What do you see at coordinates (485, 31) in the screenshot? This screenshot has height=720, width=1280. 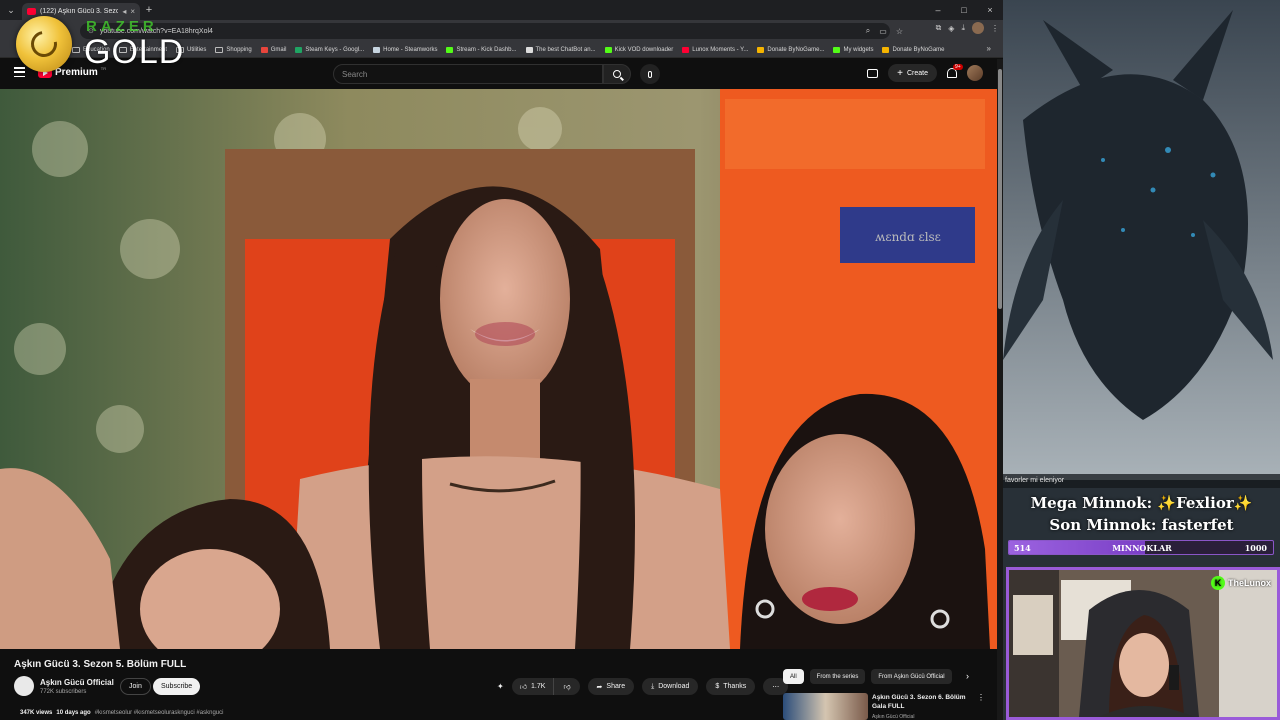 I see `url-field: ⊙ youtube.com/watch?v=EA18hrqXol4` at bounding box center [485, 31].